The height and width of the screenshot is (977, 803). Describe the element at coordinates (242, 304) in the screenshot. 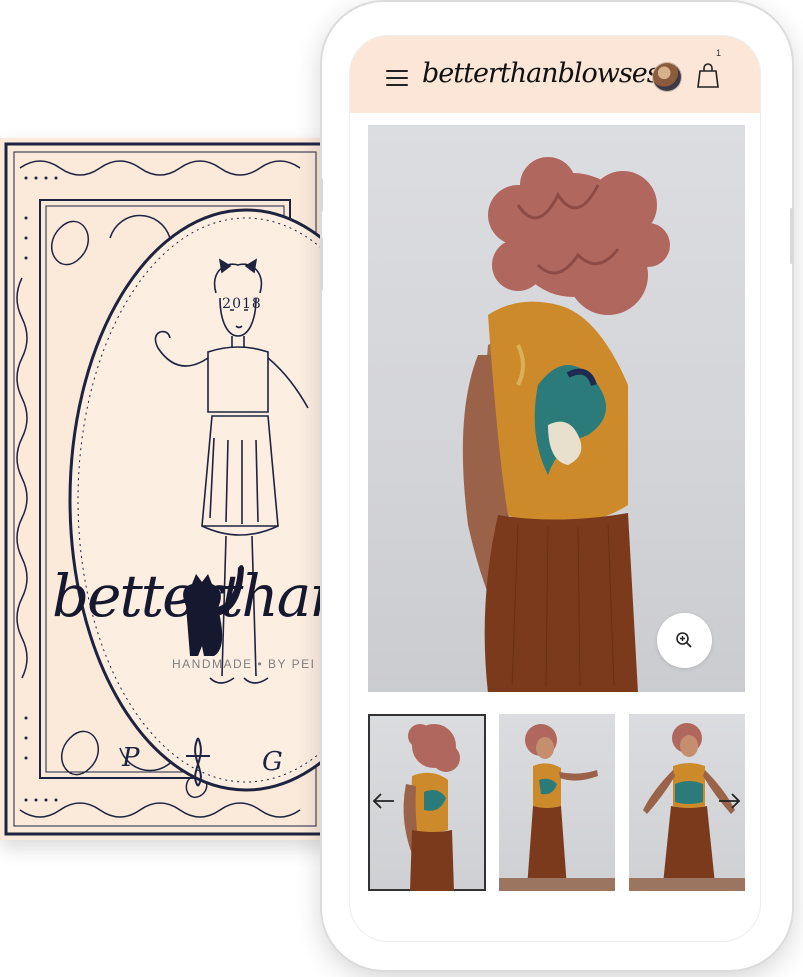

I see `card-year: 2018` at that location.